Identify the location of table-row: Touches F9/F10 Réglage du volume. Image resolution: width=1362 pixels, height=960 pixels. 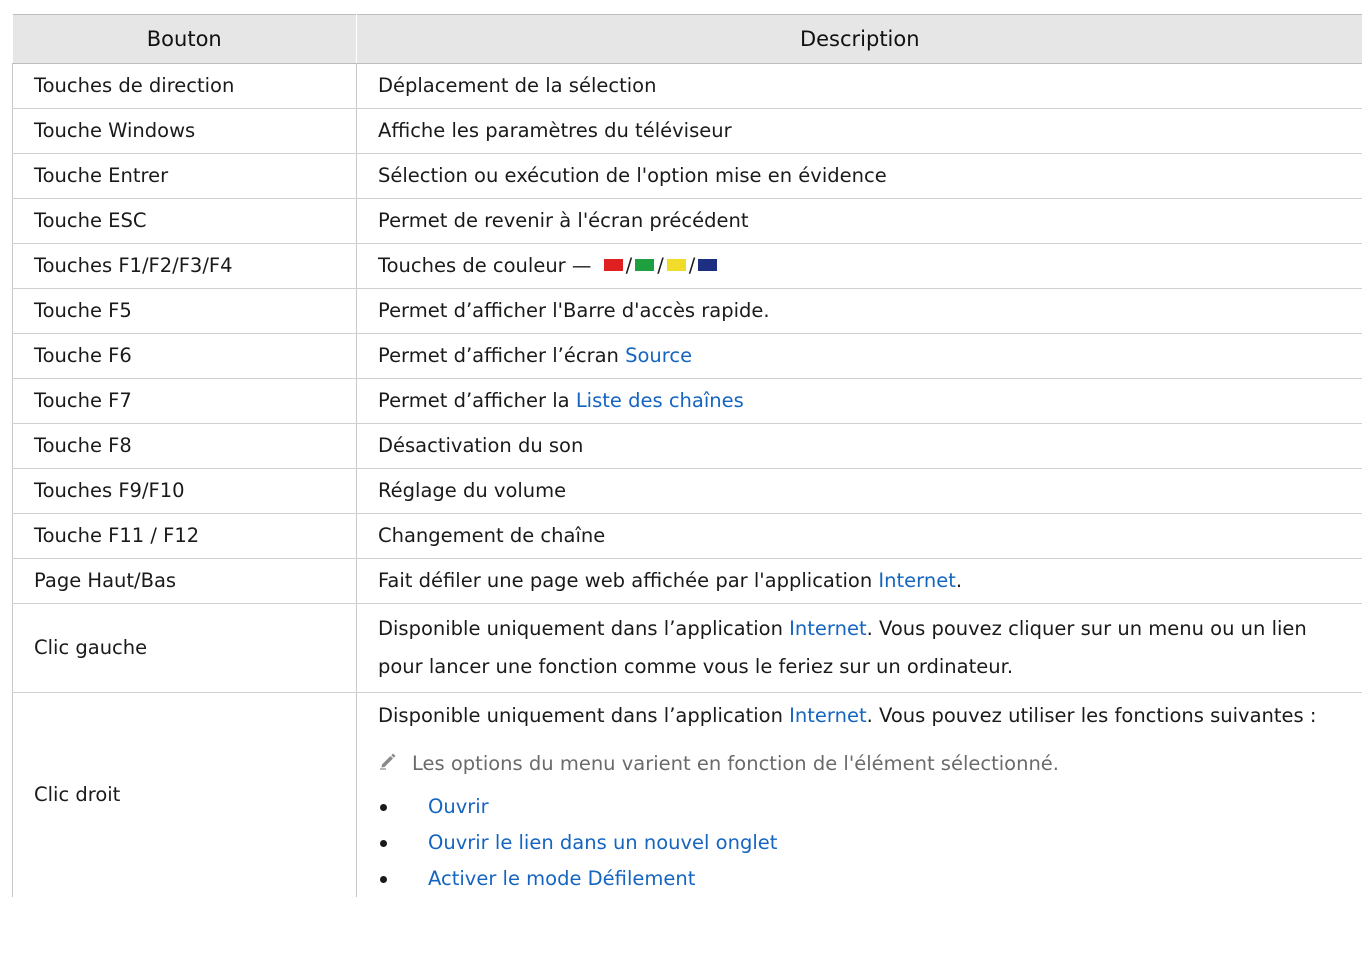
(687, 491).